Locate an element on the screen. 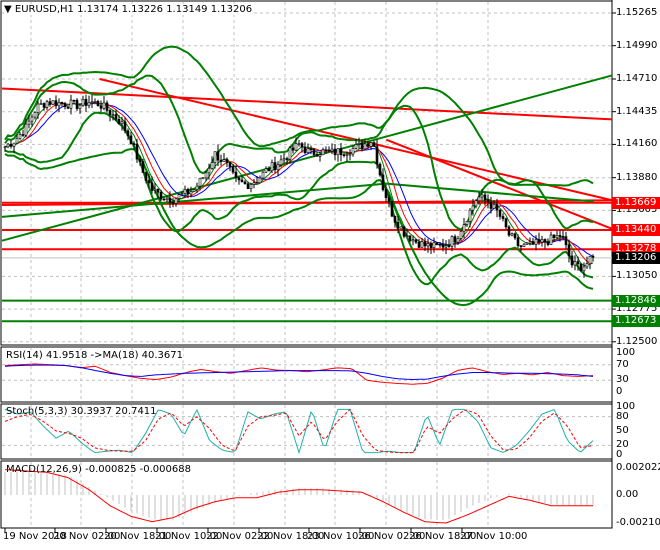  axis-label: 0.00 is located at coordinates (627, 494).